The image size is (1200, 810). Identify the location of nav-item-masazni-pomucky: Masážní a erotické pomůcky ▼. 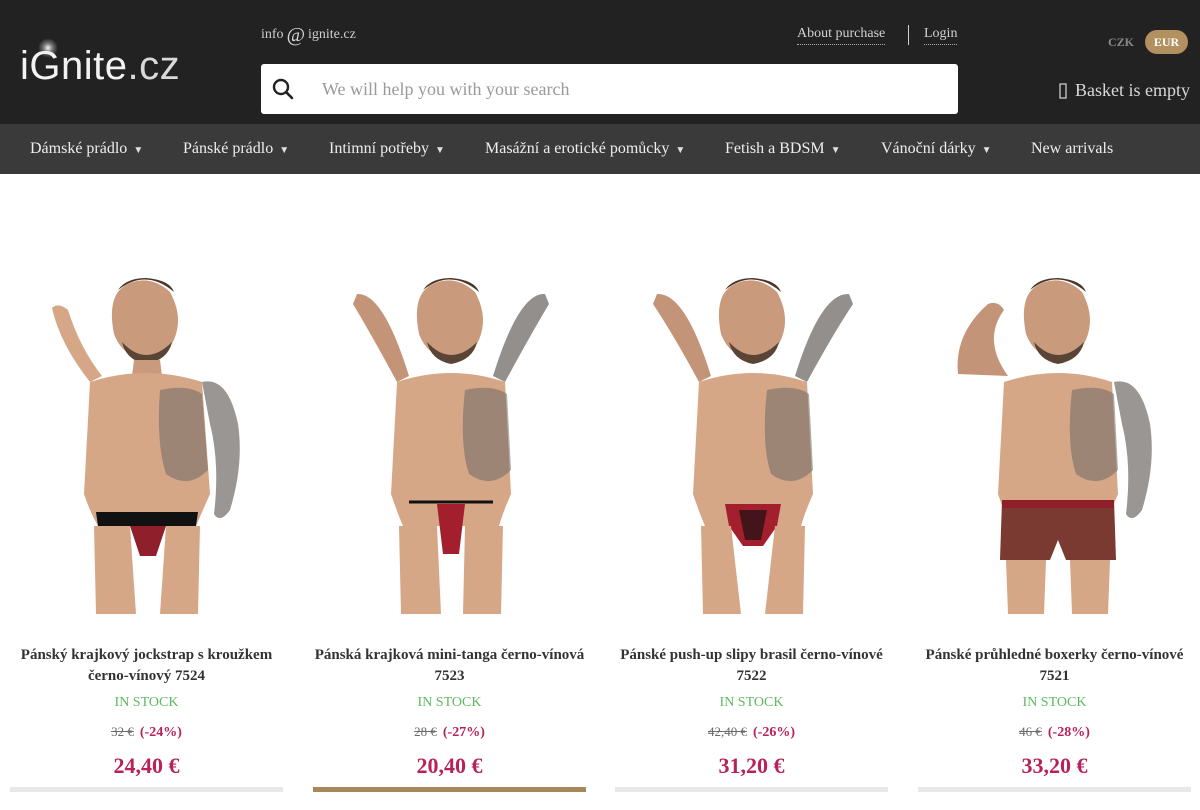
(585, 149).